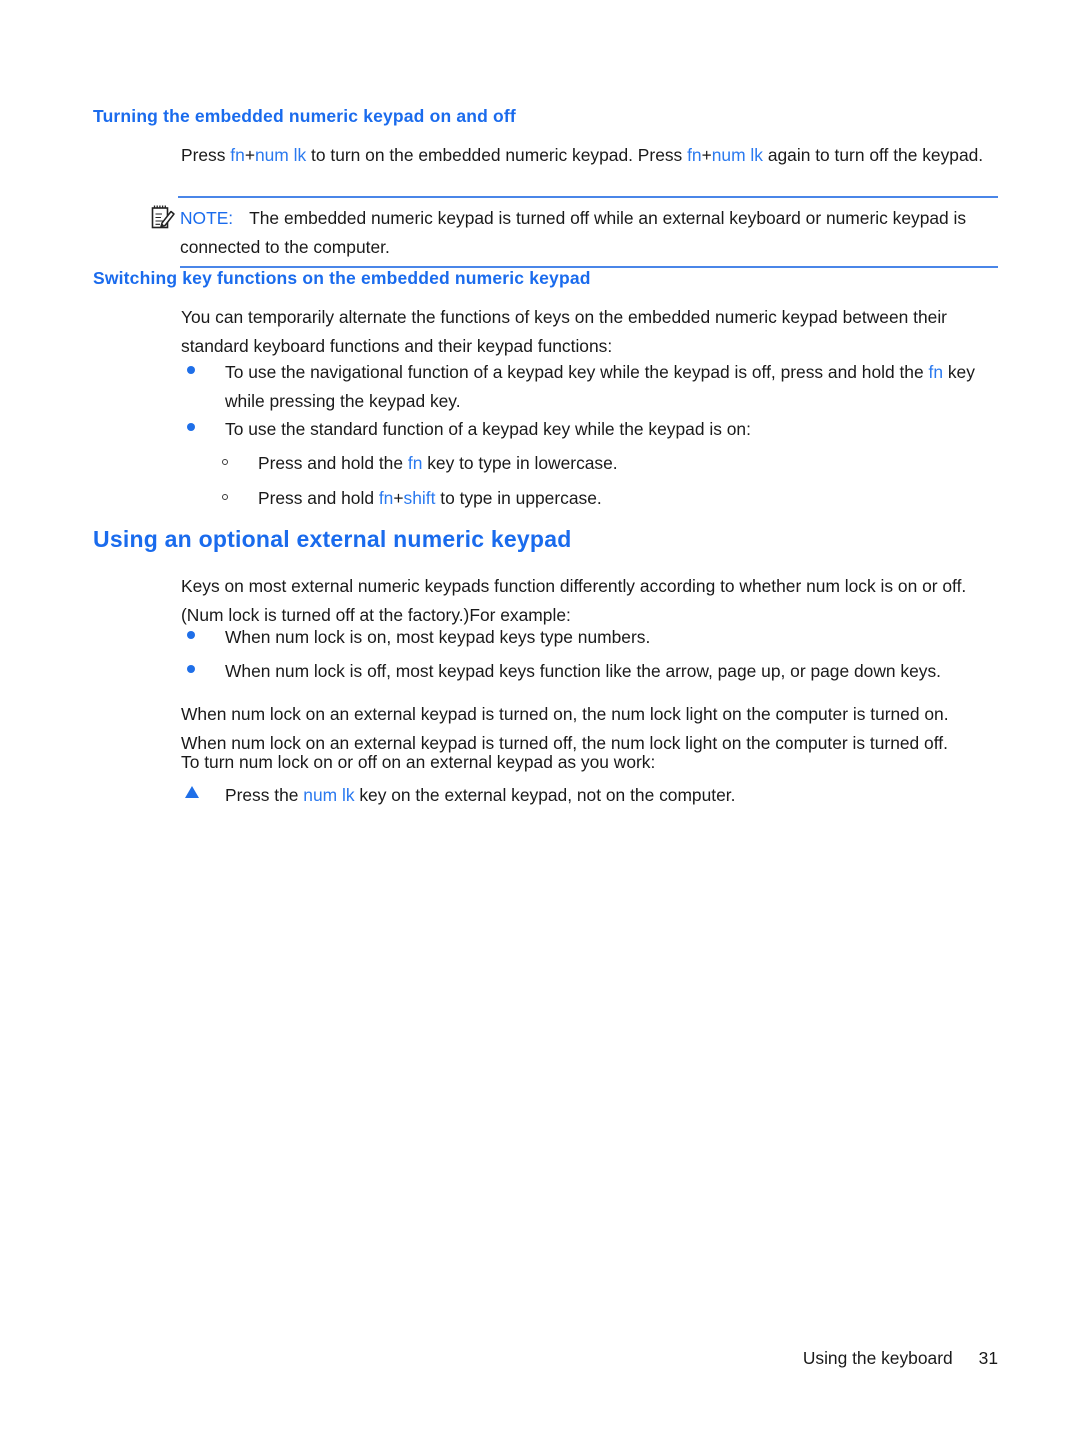 This screenshot has width=1080, height=1438. Describe the element at coordinates (988, 1358) in the screenshot. I see `footer-page-number: 31` at that location.